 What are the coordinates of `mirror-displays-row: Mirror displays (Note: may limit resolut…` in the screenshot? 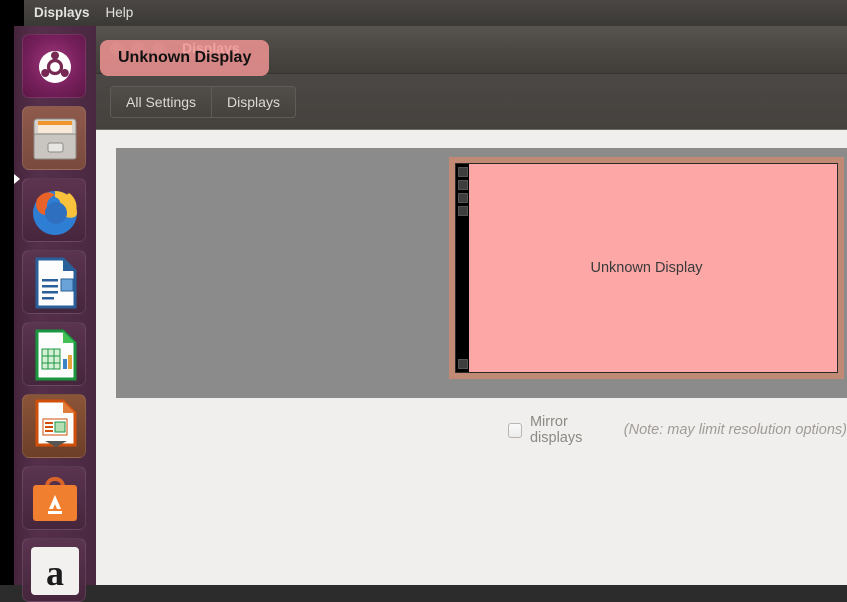 It's located at (481, 430).